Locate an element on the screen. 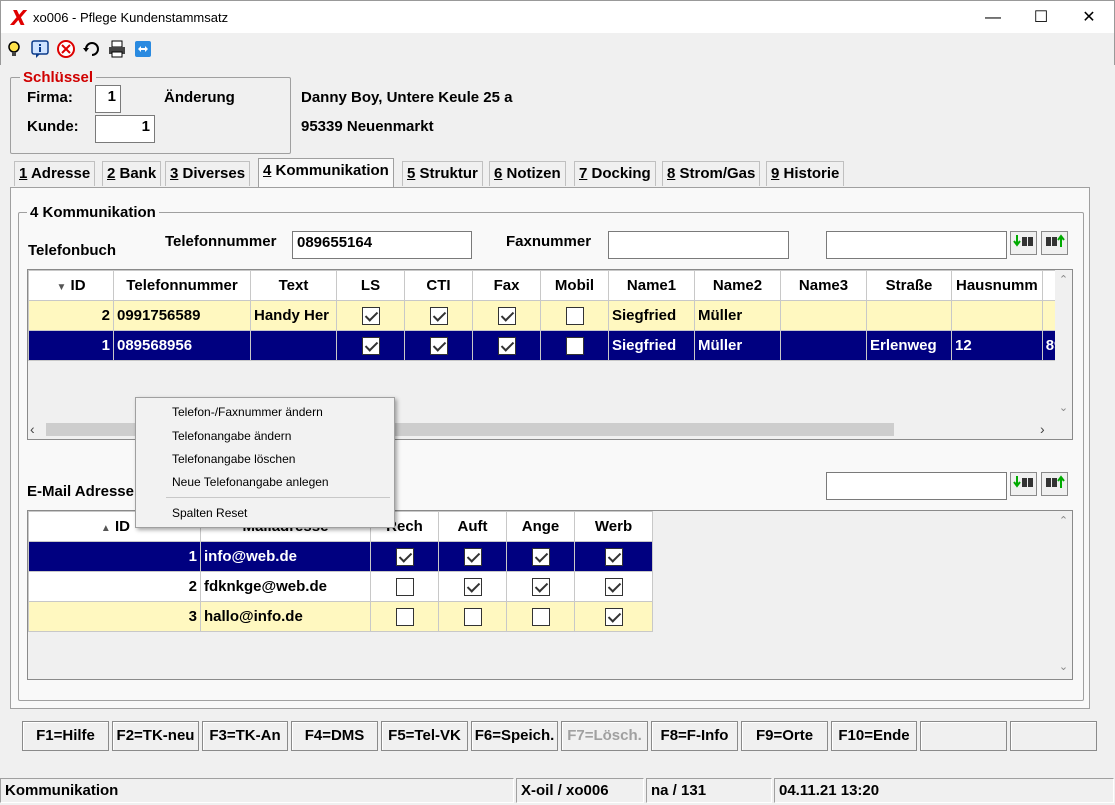  table-row: 2 fdknkge@web.de is located at coordinates (340, 586).